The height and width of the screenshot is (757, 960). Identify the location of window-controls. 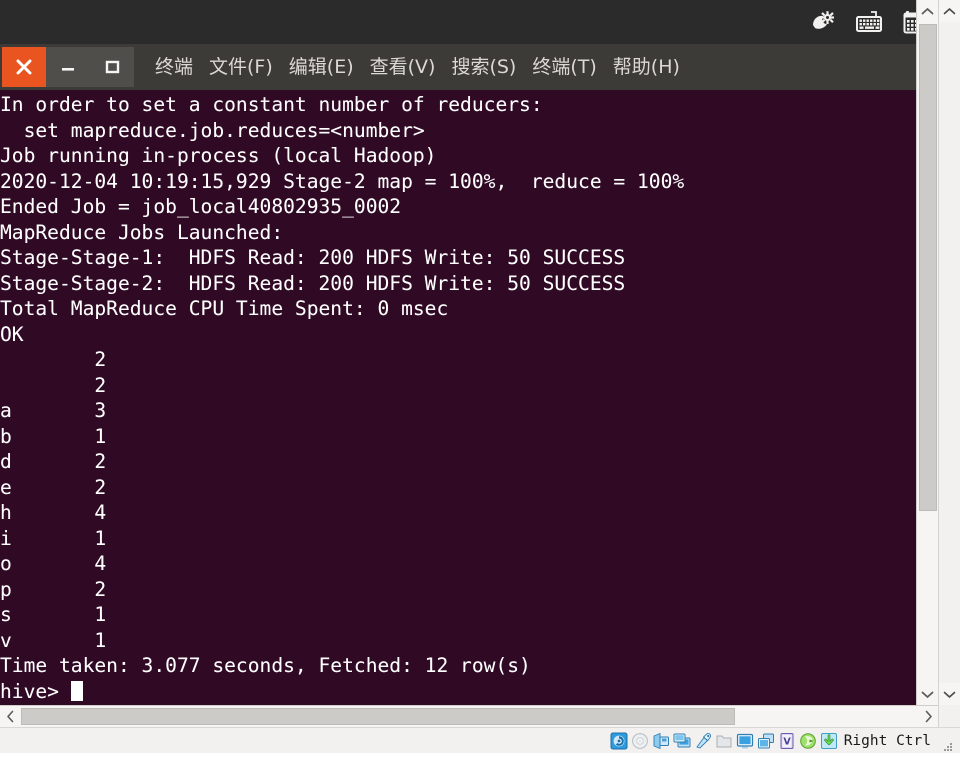
(68, 67).